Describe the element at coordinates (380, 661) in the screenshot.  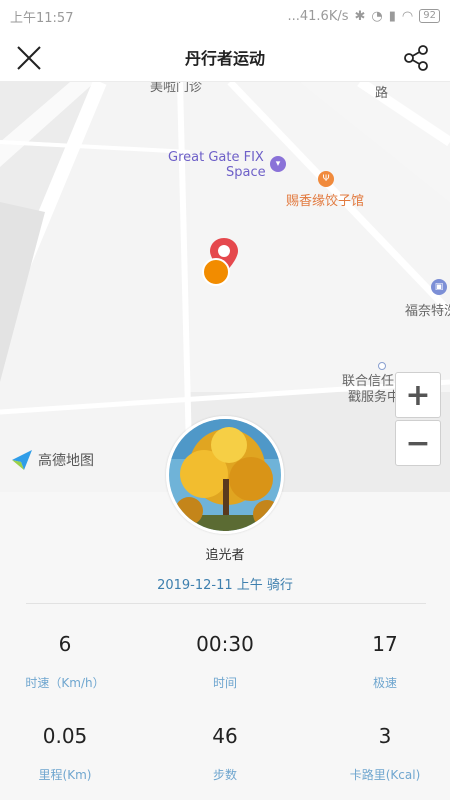
I see `stat-max-speed: 17 极速` at that location.